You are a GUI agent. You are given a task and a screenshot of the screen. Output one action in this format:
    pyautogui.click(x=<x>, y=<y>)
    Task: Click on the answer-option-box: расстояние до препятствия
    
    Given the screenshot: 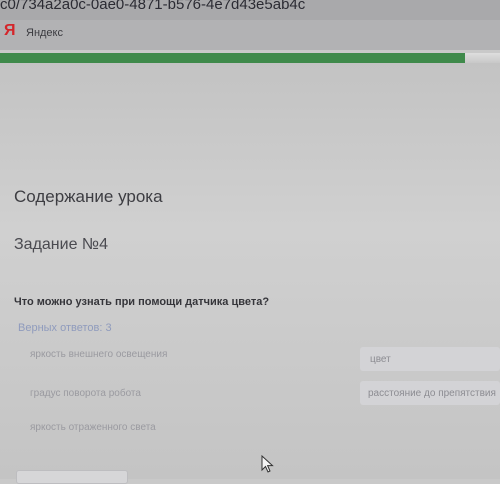 What is the action you would take?
    pyautogui.click(x=430, y=393)
    